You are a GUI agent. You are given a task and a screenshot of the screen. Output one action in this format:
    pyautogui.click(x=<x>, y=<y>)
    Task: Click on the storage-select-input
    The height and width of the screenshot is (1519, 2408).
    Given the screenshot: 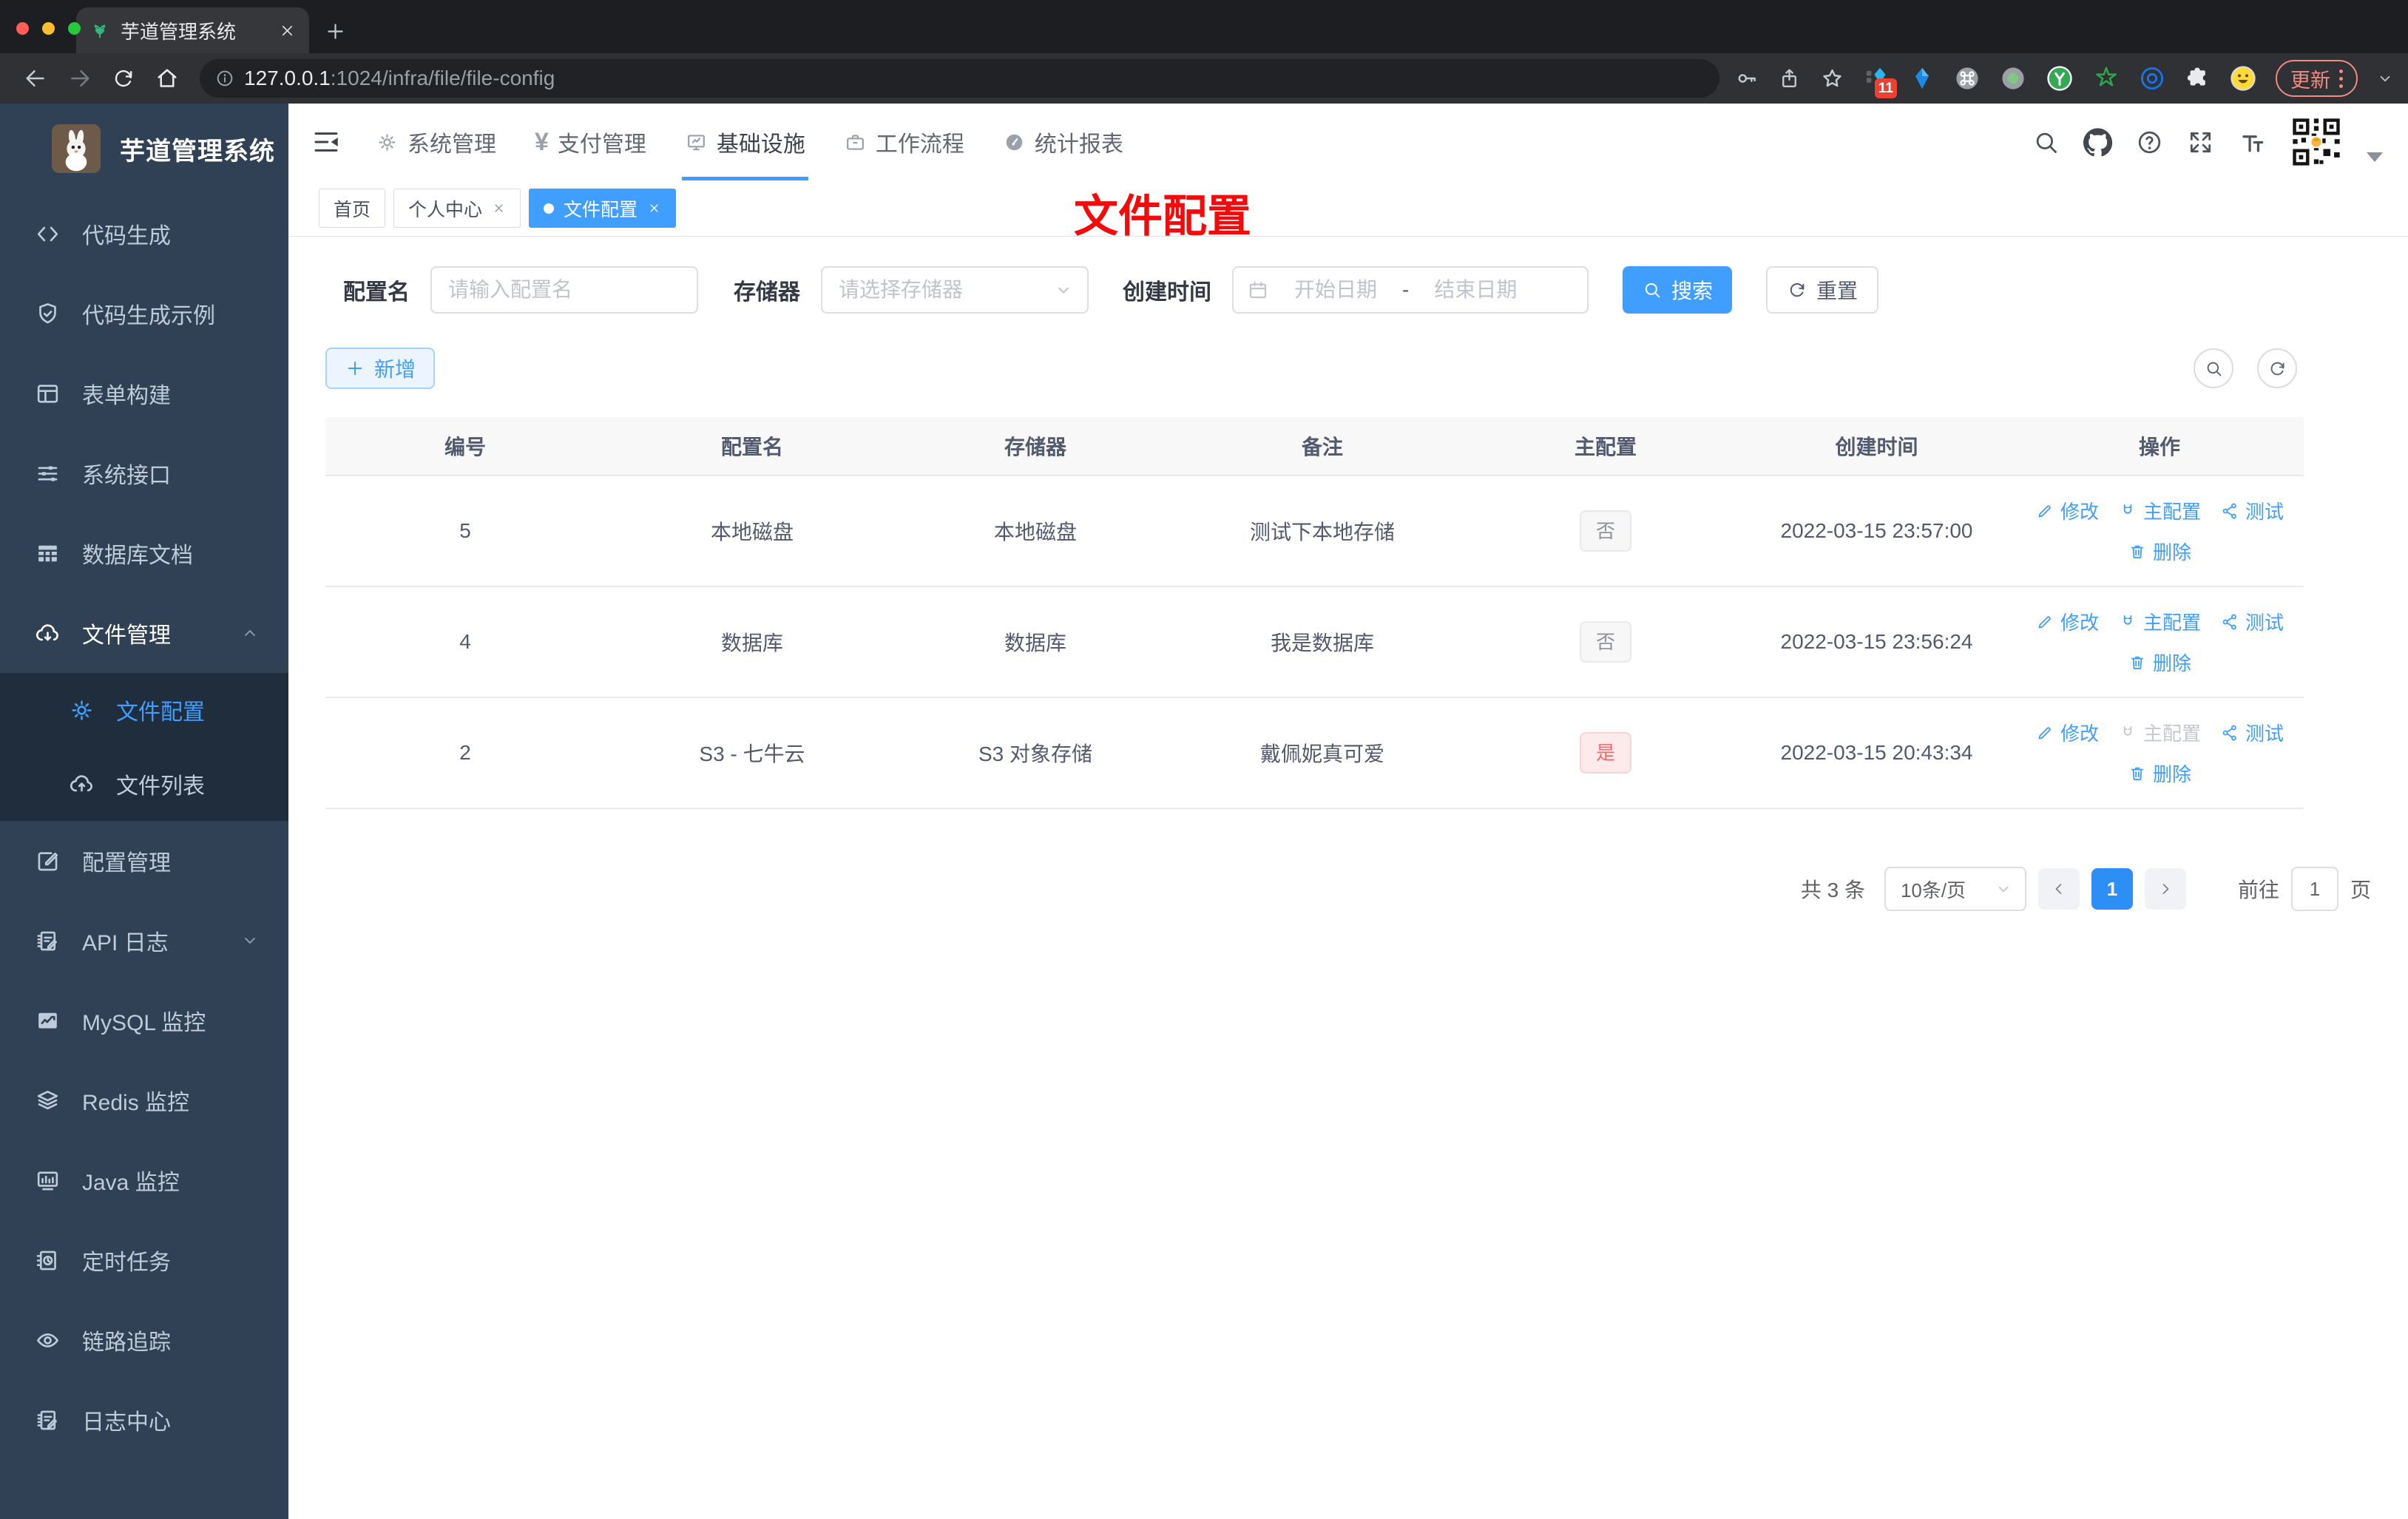 What is the action you would take?
    pyautogui.click(x=943, y=290)
    